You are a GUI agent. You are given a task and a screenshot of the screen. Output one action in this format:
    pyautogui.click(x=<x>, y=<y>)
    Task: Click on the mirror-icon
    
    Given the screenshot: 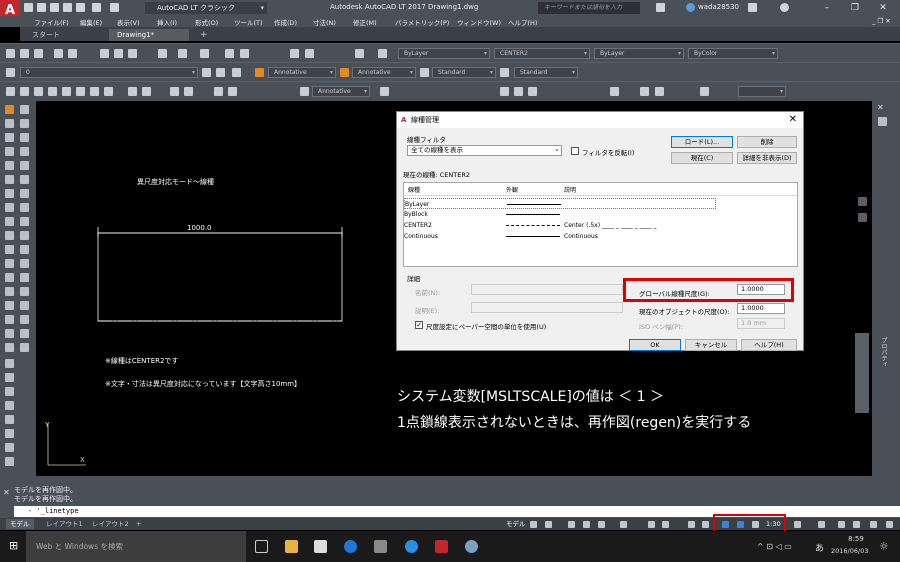 What is the action you would take?
    pyautogui.click(x=24, y=137)
    